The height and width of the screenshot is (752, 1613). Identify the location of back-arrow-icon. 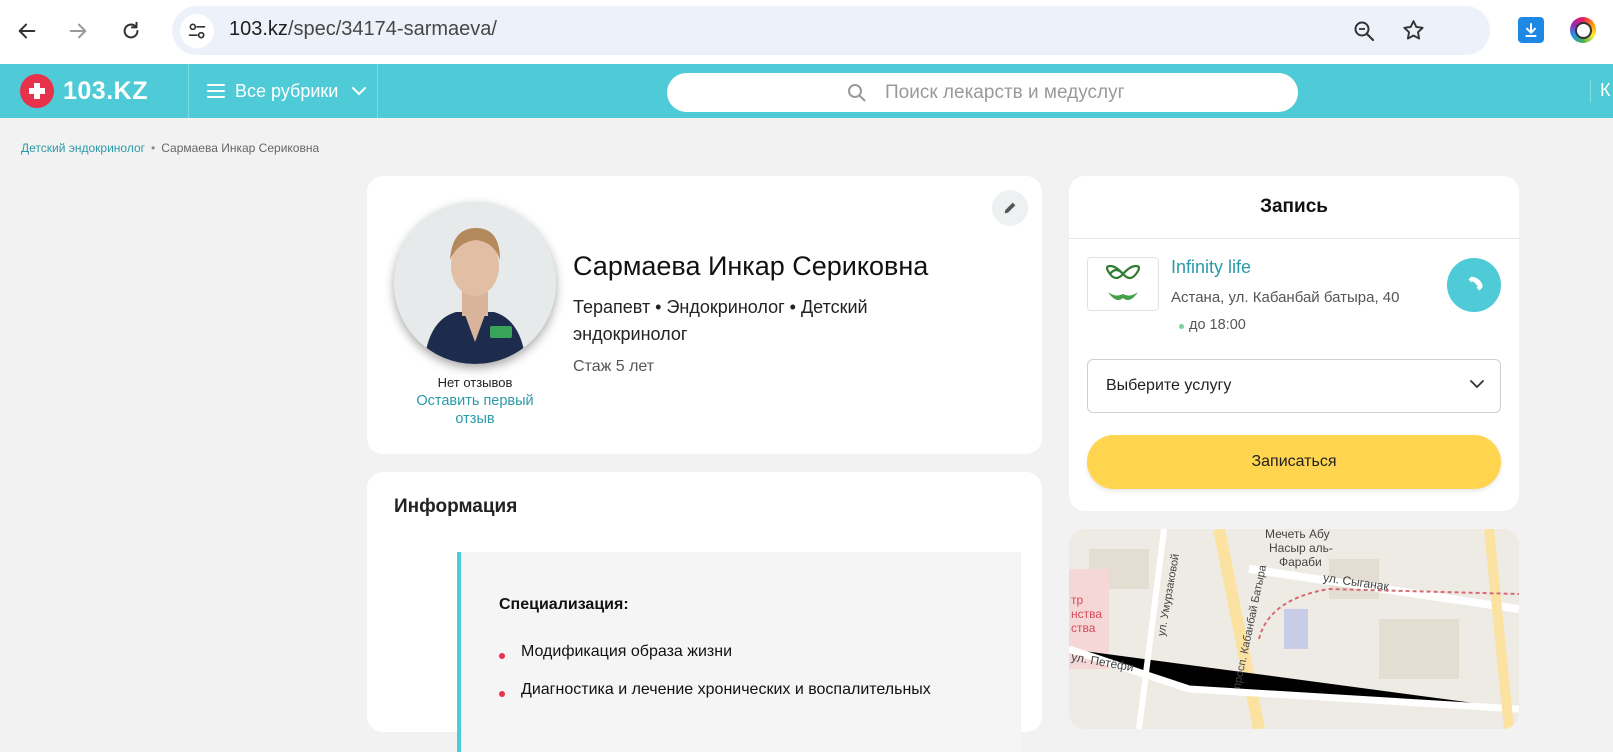
(27, 31).